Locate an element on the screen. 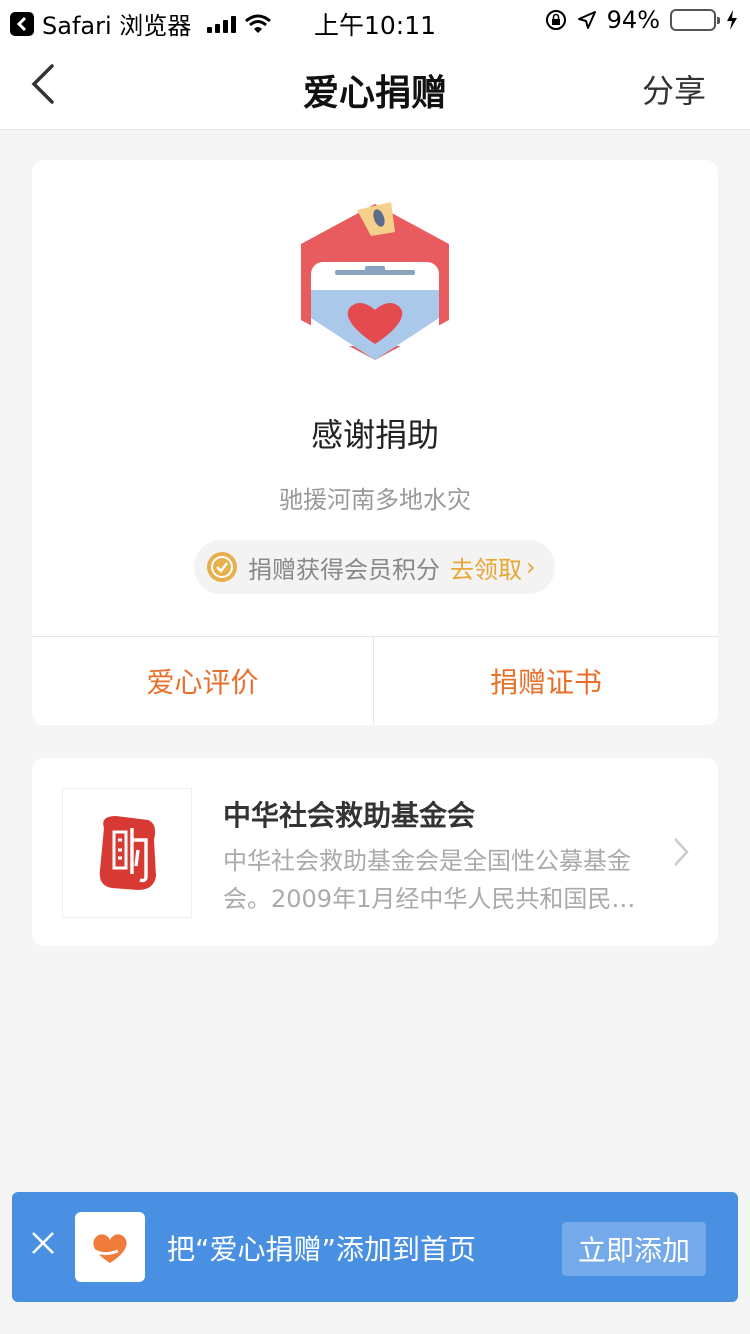 Image resolution: width=750 pixels, height=1334 pixels. points-coin-icon is located at coordinates (222, 567).